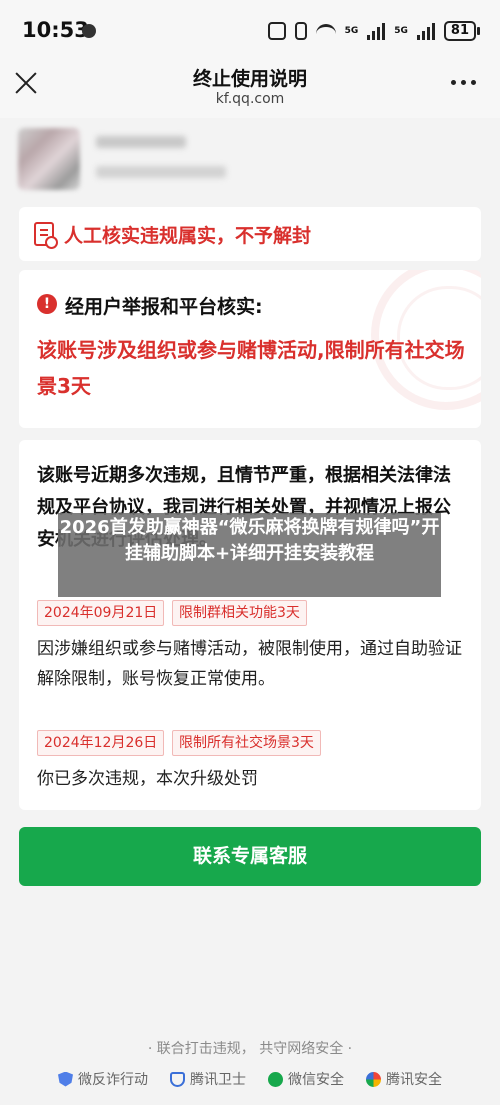 This screenshot has height=1105, width=500. What do you see at coordinates (47, 304) in the screenshot?
I see `warning-icon: !` at bounding box center [47, 304].